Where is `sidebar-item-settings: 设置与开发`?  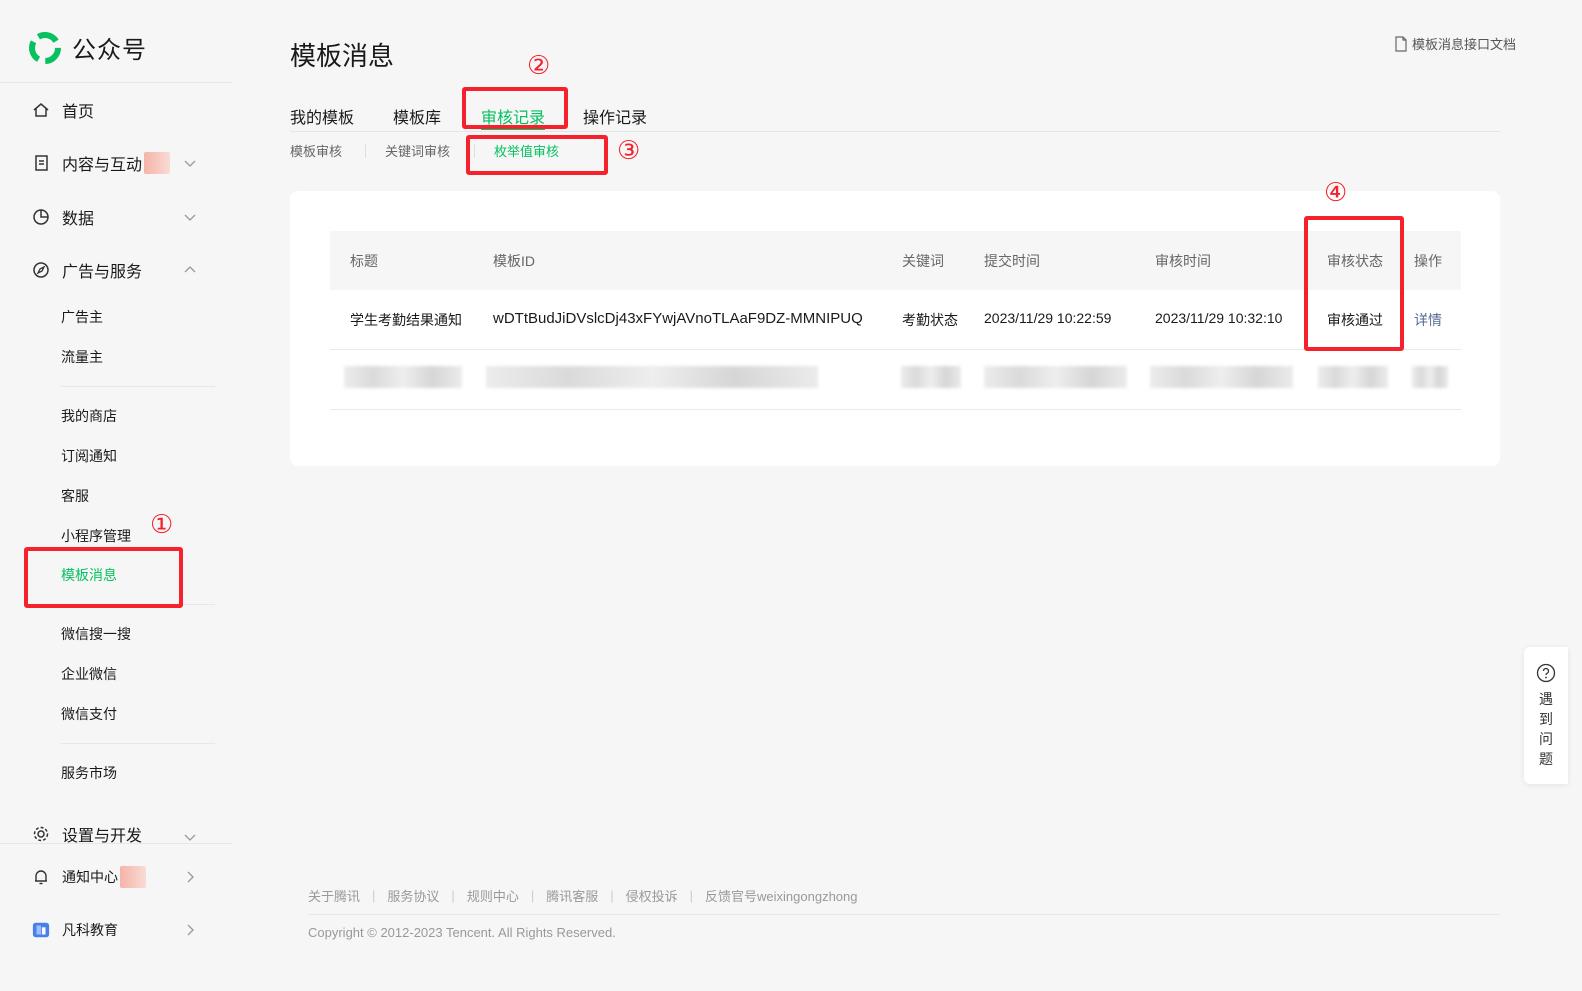 sidebar-item-settings: 设置与开发 is located at coordinates (117, 834).